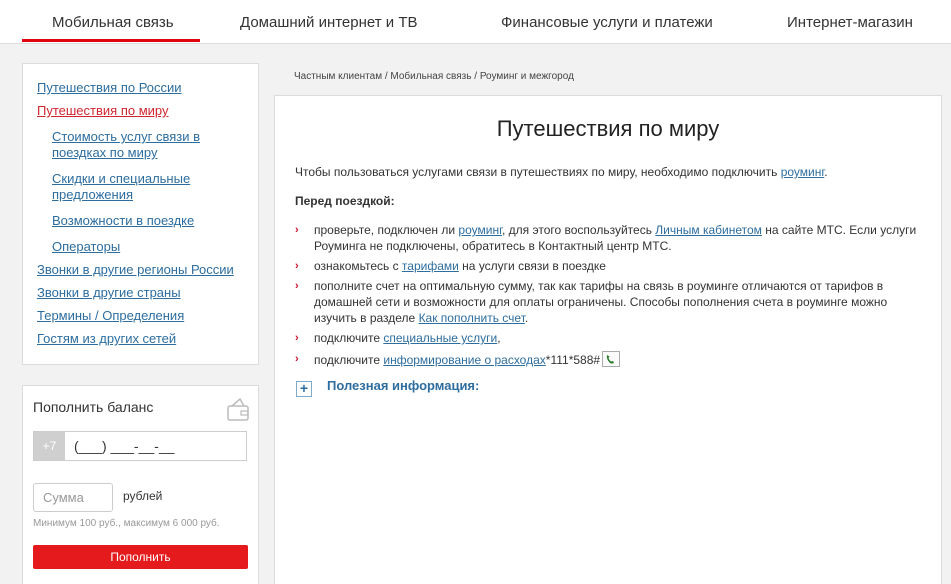 The height and width of the screenshot is (584, 951). I want to click on how-to-top-up-link: Как пополнить счет, so click(472, 318).